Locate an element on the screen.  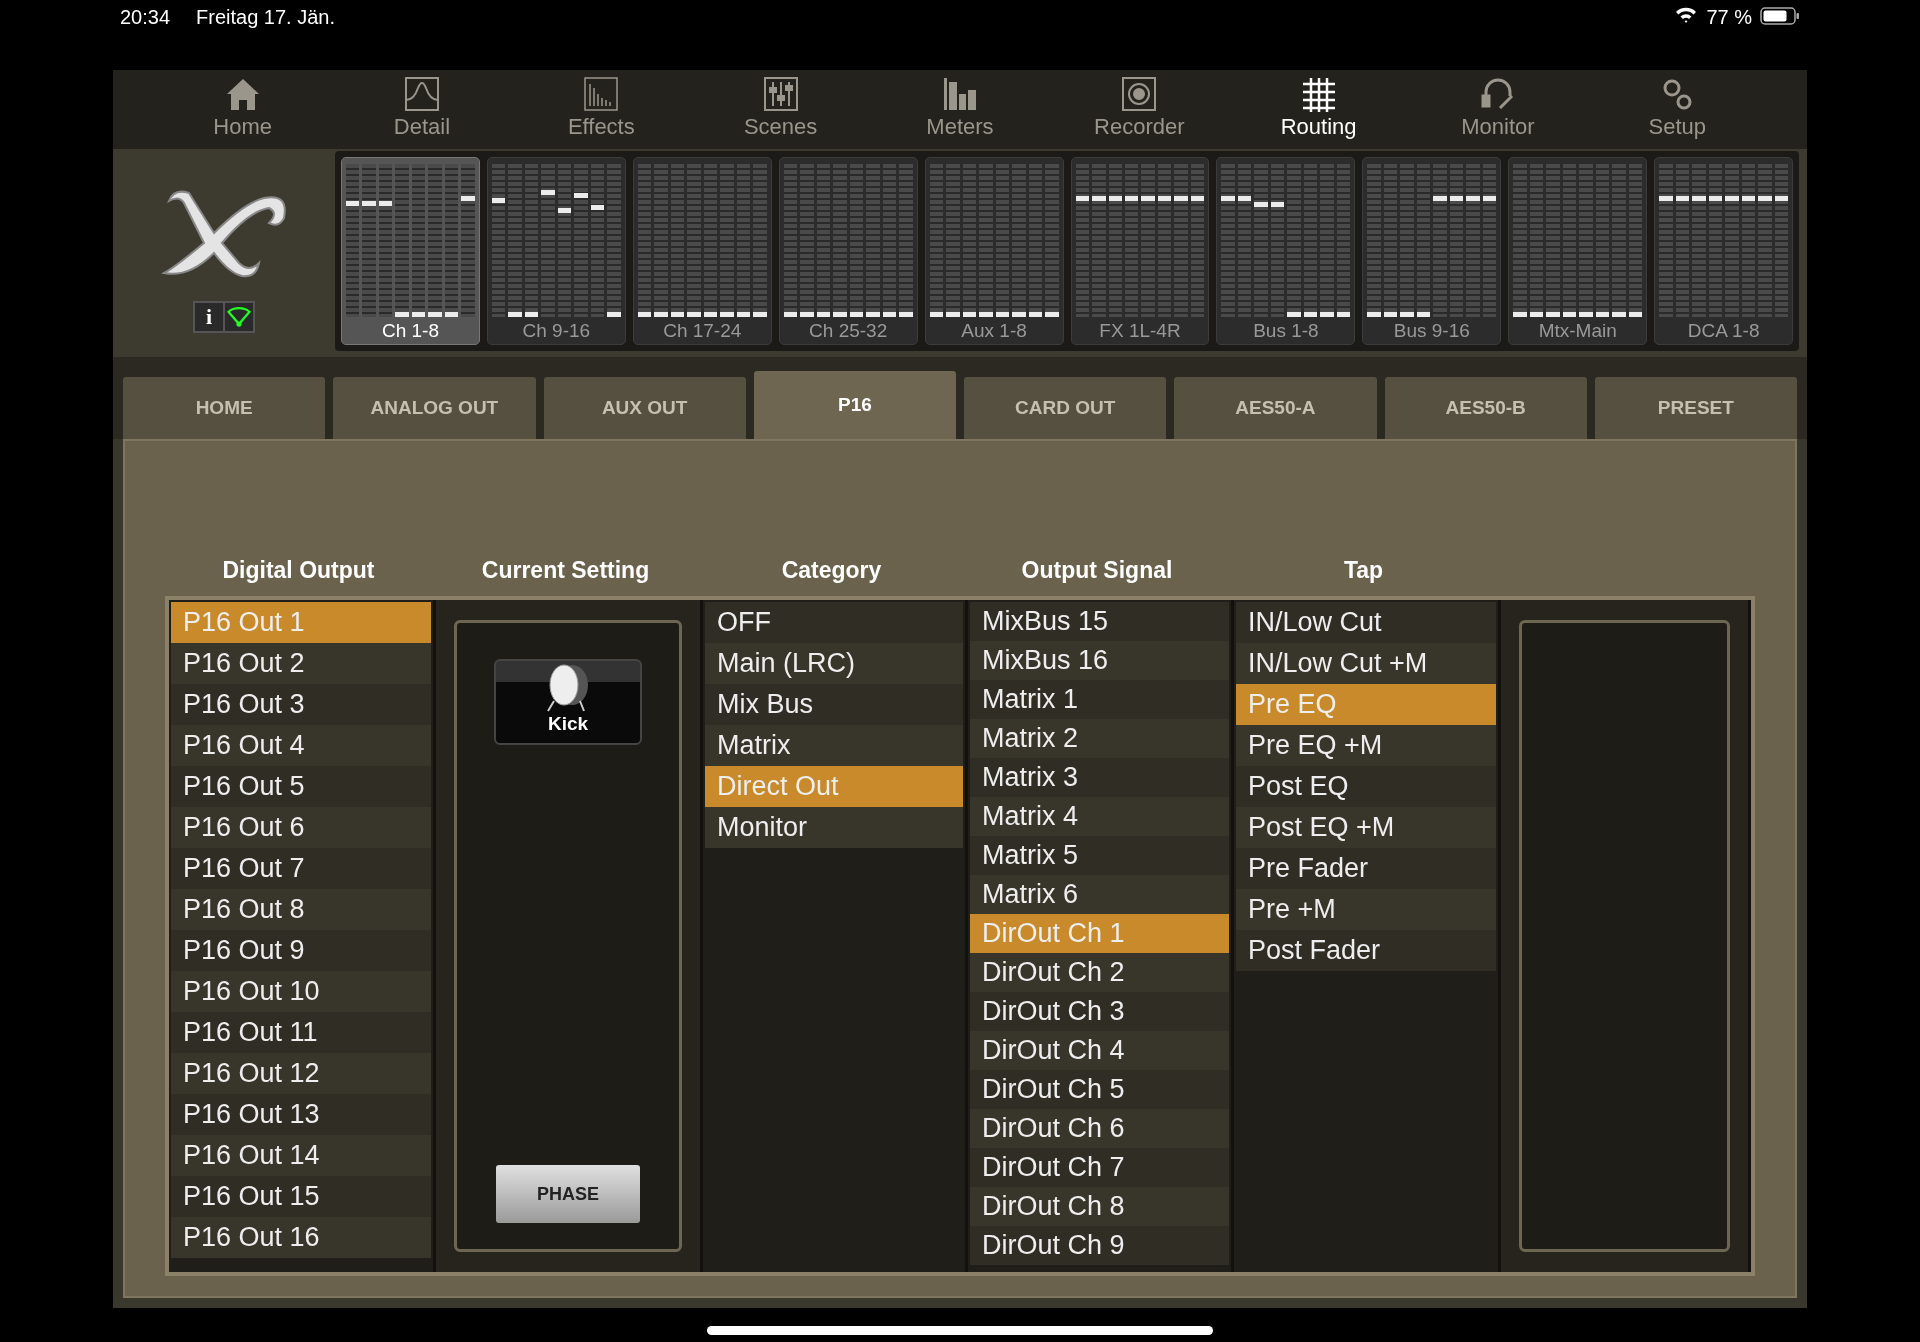
fader-bank: Ch 25-32 is located at coordinates (848, 250).